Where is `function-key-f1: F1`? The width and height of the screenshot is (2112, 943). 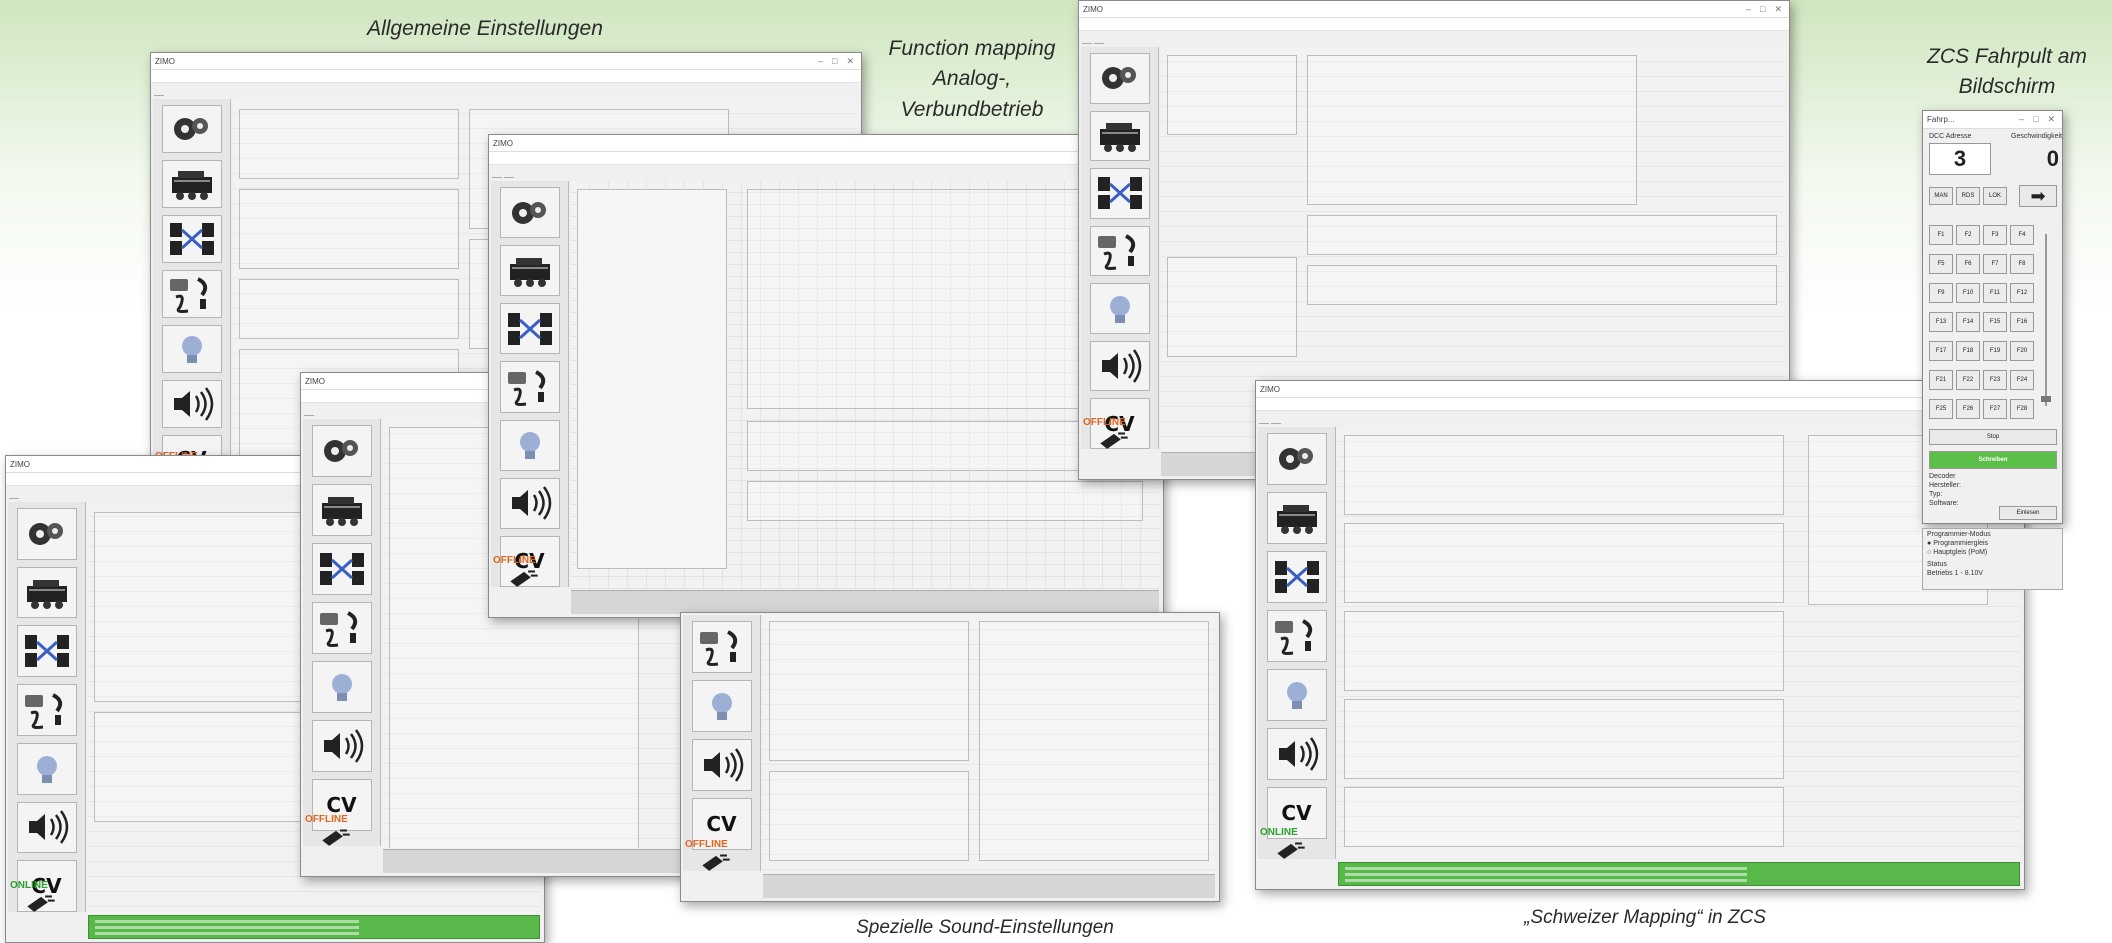
function-key-f1: F1 is located at coordinates (1941, 235).